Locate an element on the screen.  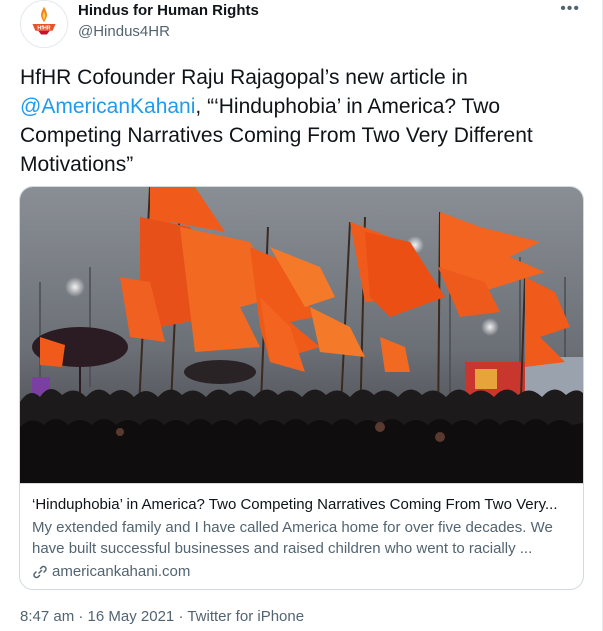
more-options-icon: ••• is located at coordinates (570, 9).